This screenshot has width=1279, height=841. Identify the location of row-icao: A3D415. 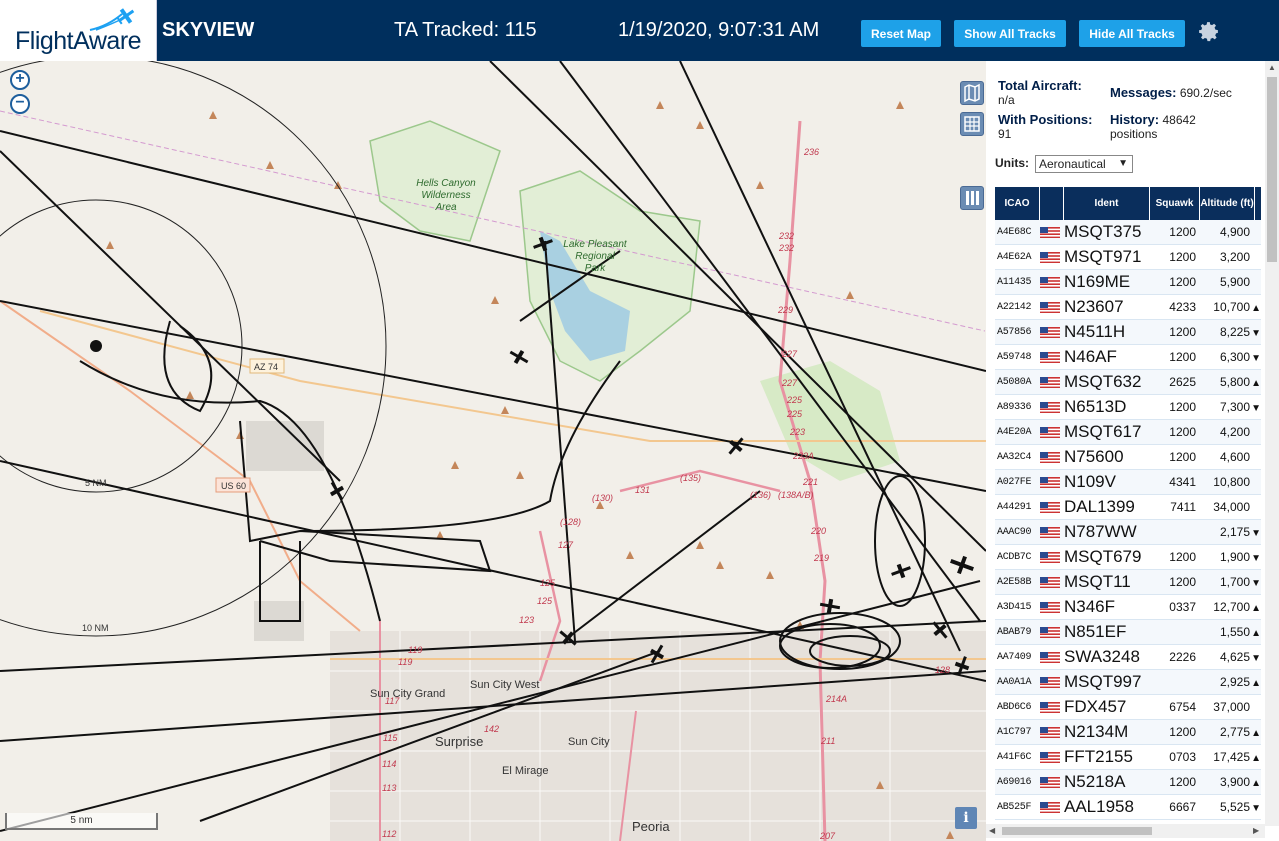
(1014, 607).